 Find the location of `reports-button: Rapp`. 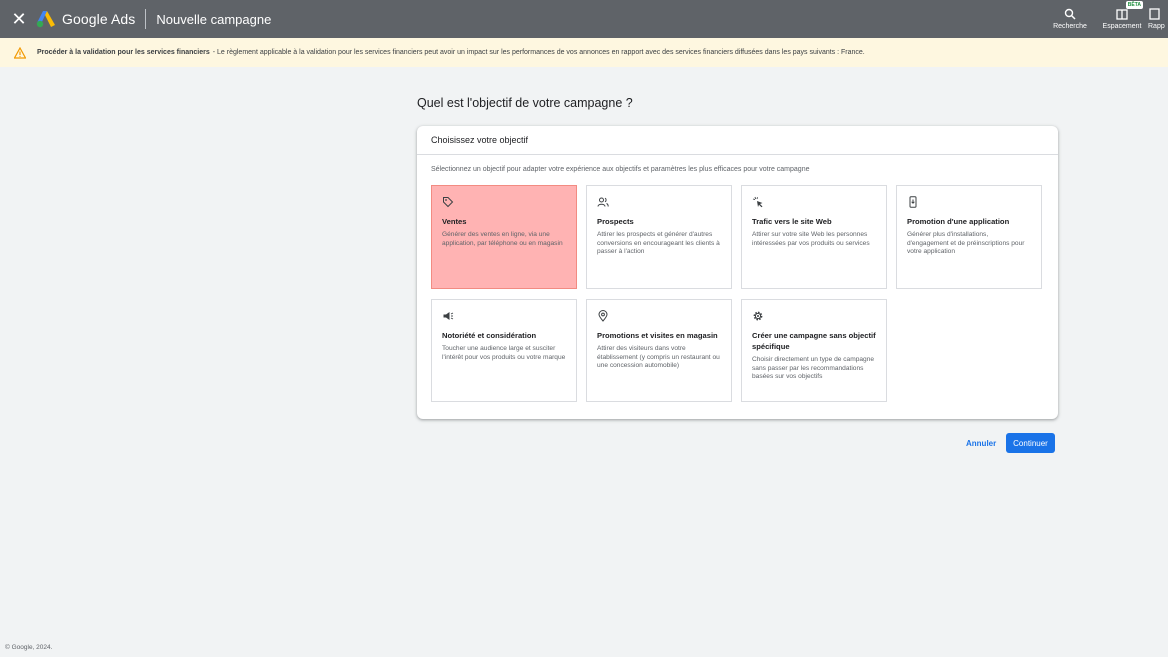

reports-button: Rapp is located at coordinates (1158, 19).